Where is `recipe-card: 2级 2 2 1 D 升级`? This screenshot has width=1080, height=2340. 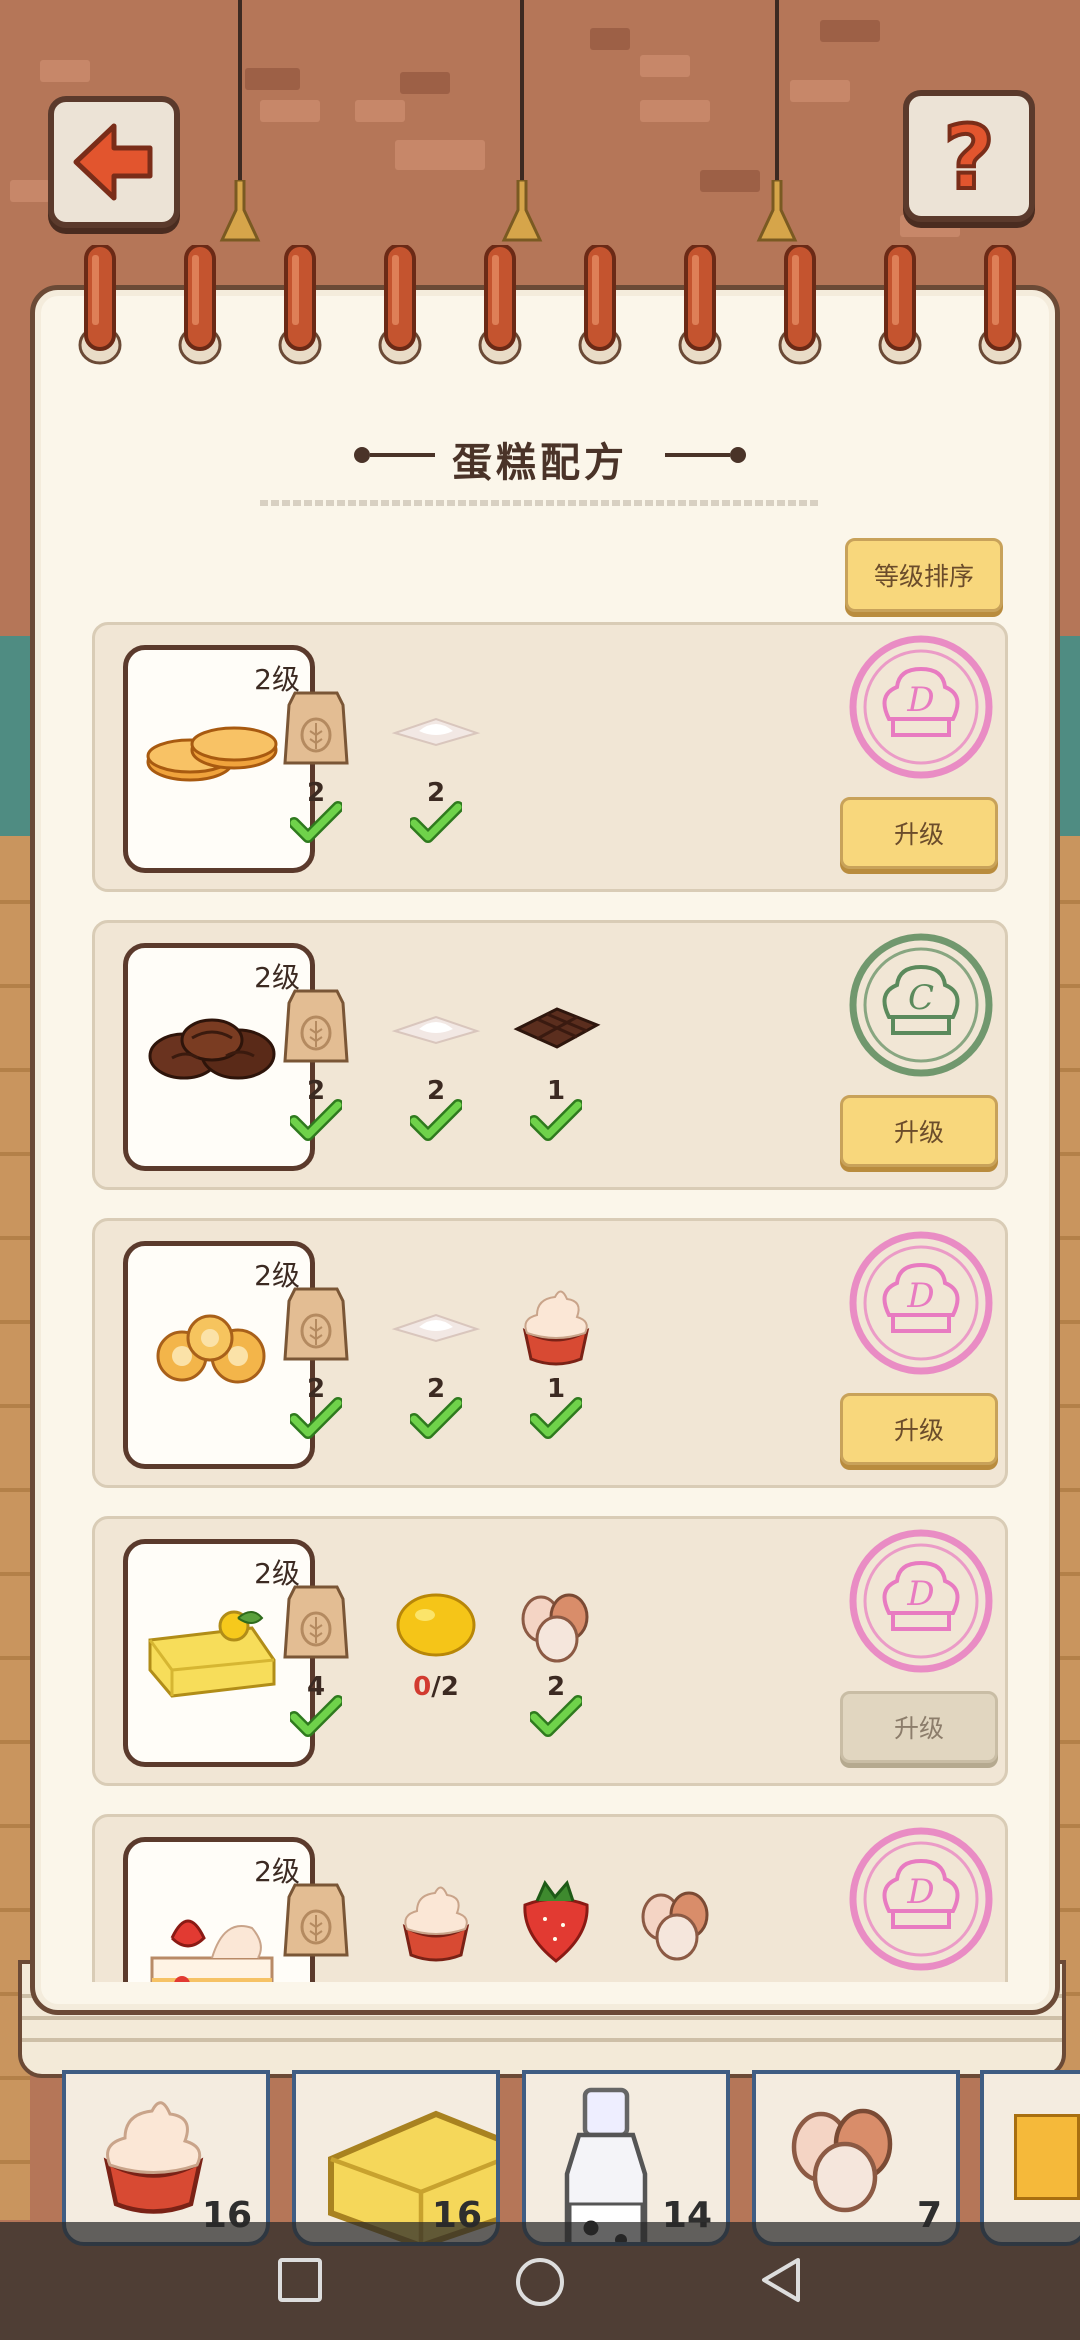 recipe-card: 2级 2 2 1 D 升级 is located at coordinates (550, 1353).